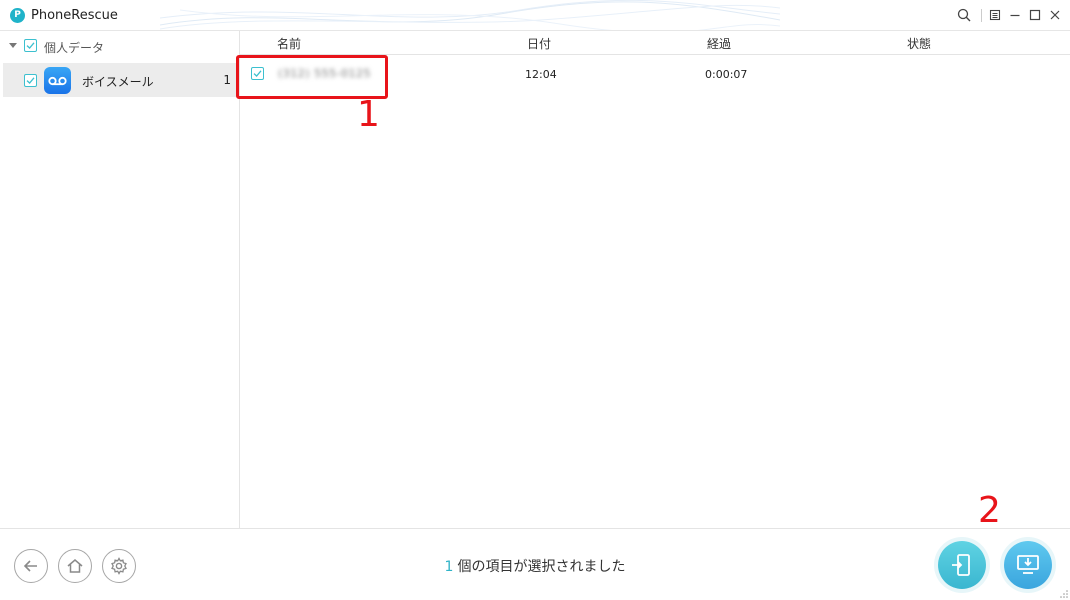 The image size is (1070, 600). Describe the element at coordinates (368, 114) in the screenshot. I see `annotation-number-1: 1` at that location.